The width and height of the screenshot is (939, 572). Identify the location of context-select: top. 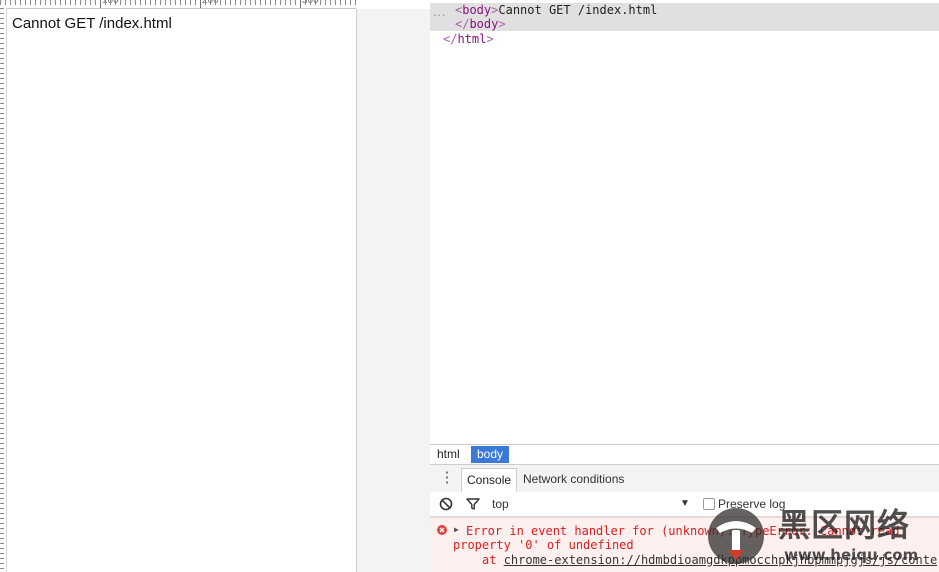
(500, 504).